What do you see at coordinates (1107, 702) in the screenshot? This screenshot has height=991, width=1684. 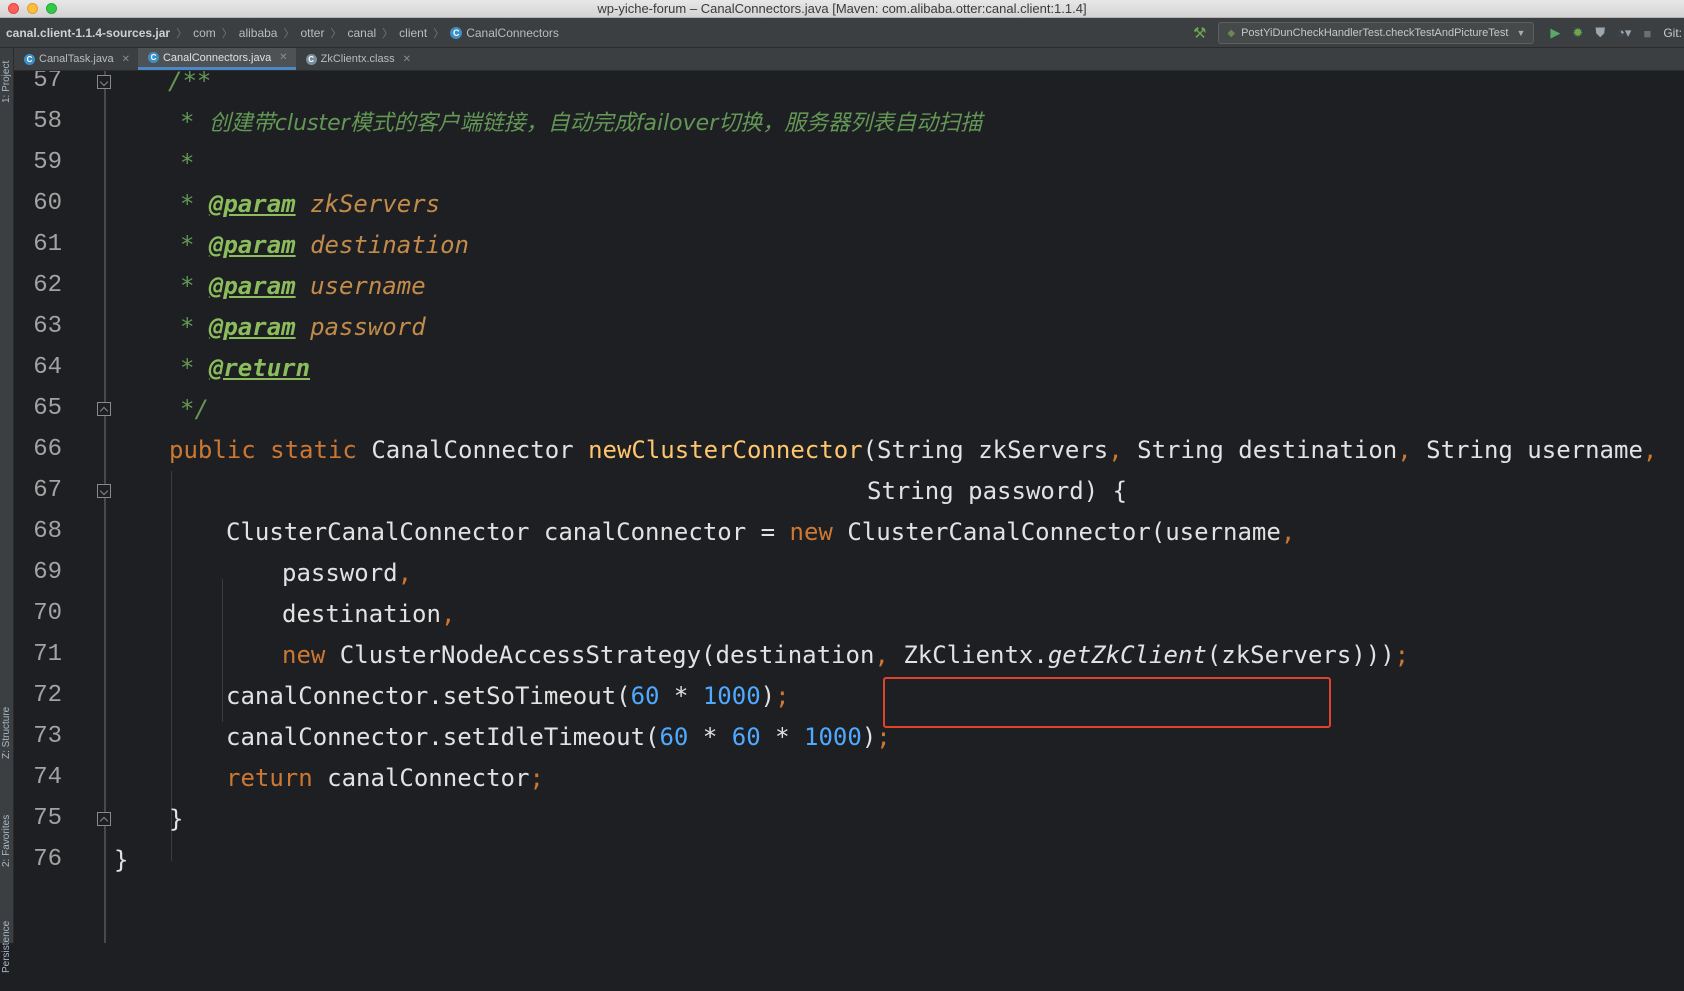 I see `annotation-highlight-box` at bounding box center [1107, 702].